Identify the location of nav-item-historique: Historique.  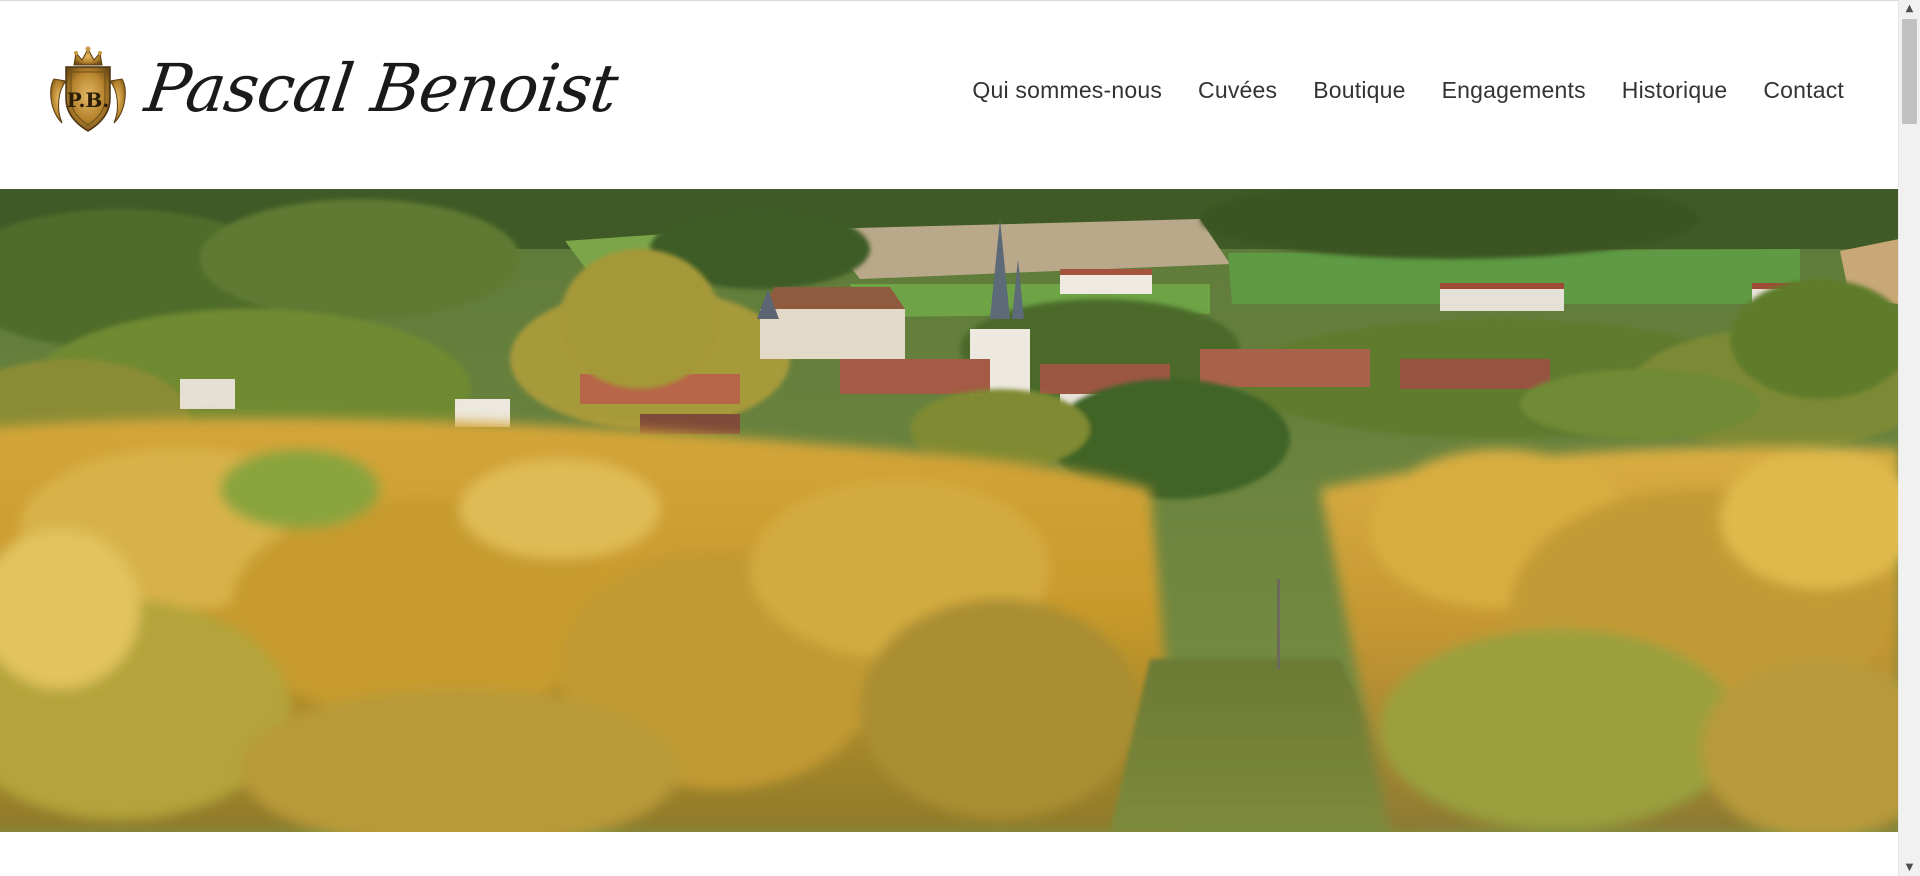
(1675, 90).